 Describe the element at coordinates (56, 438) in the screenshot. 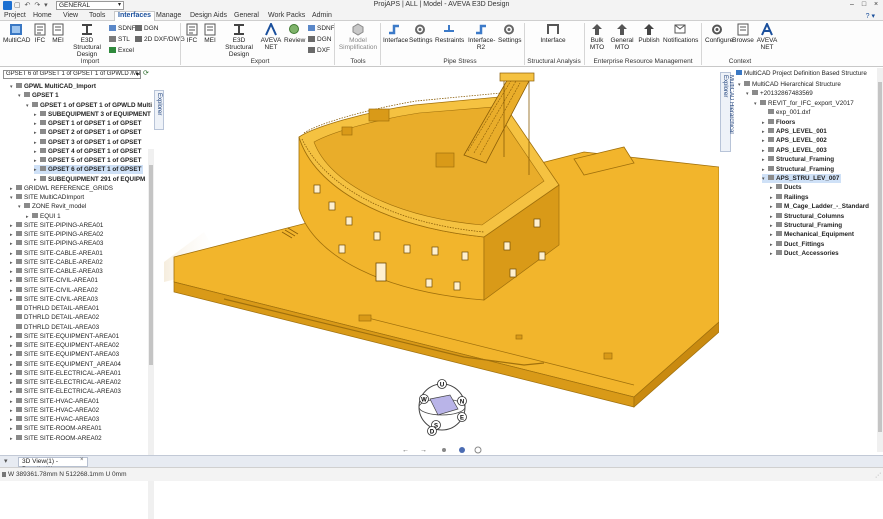

I see `tree-item: ▸ SITE SITE-ROOM-AREA02` at that location.